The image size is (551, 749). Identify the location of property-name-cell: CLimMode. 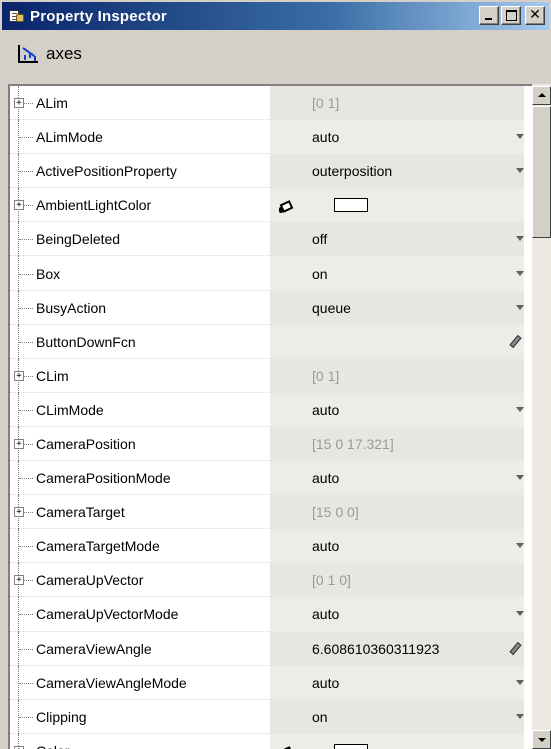
(140, 410).